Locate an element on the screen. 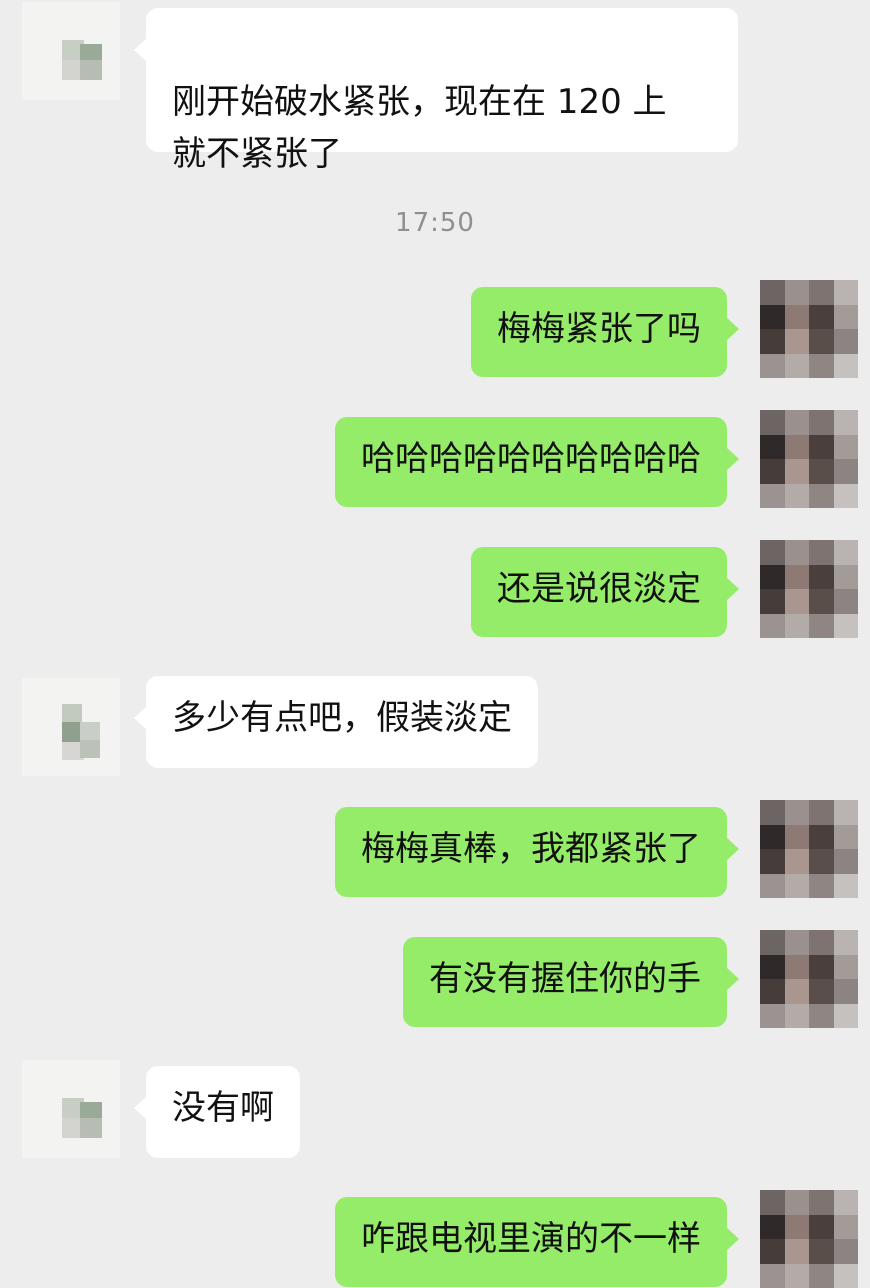 This screenshot has height=1288, width=870. message-bubble-outgoing: 还是说很淡定 is located at coordinates (605, 592).